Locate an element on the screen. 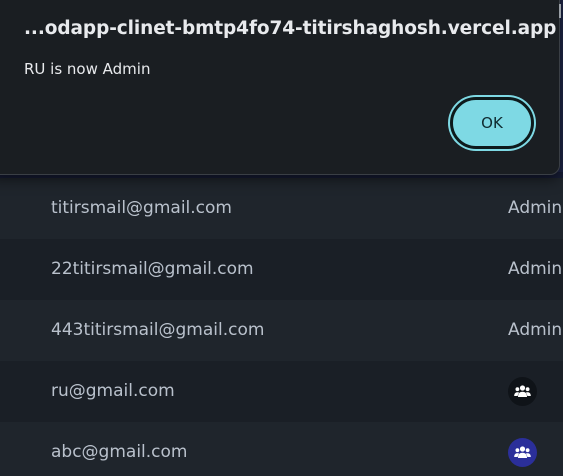 This screenshot has height=476, width=563. user-email: abc@gmail.com is located at coordinates (119, 452).